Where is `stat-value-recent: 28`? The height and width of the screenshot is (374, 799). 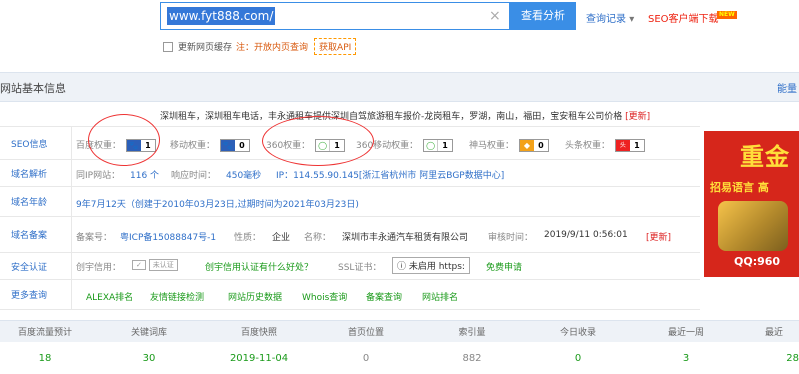 stat-value-recent: 28 is located at coordinates (774, 358).